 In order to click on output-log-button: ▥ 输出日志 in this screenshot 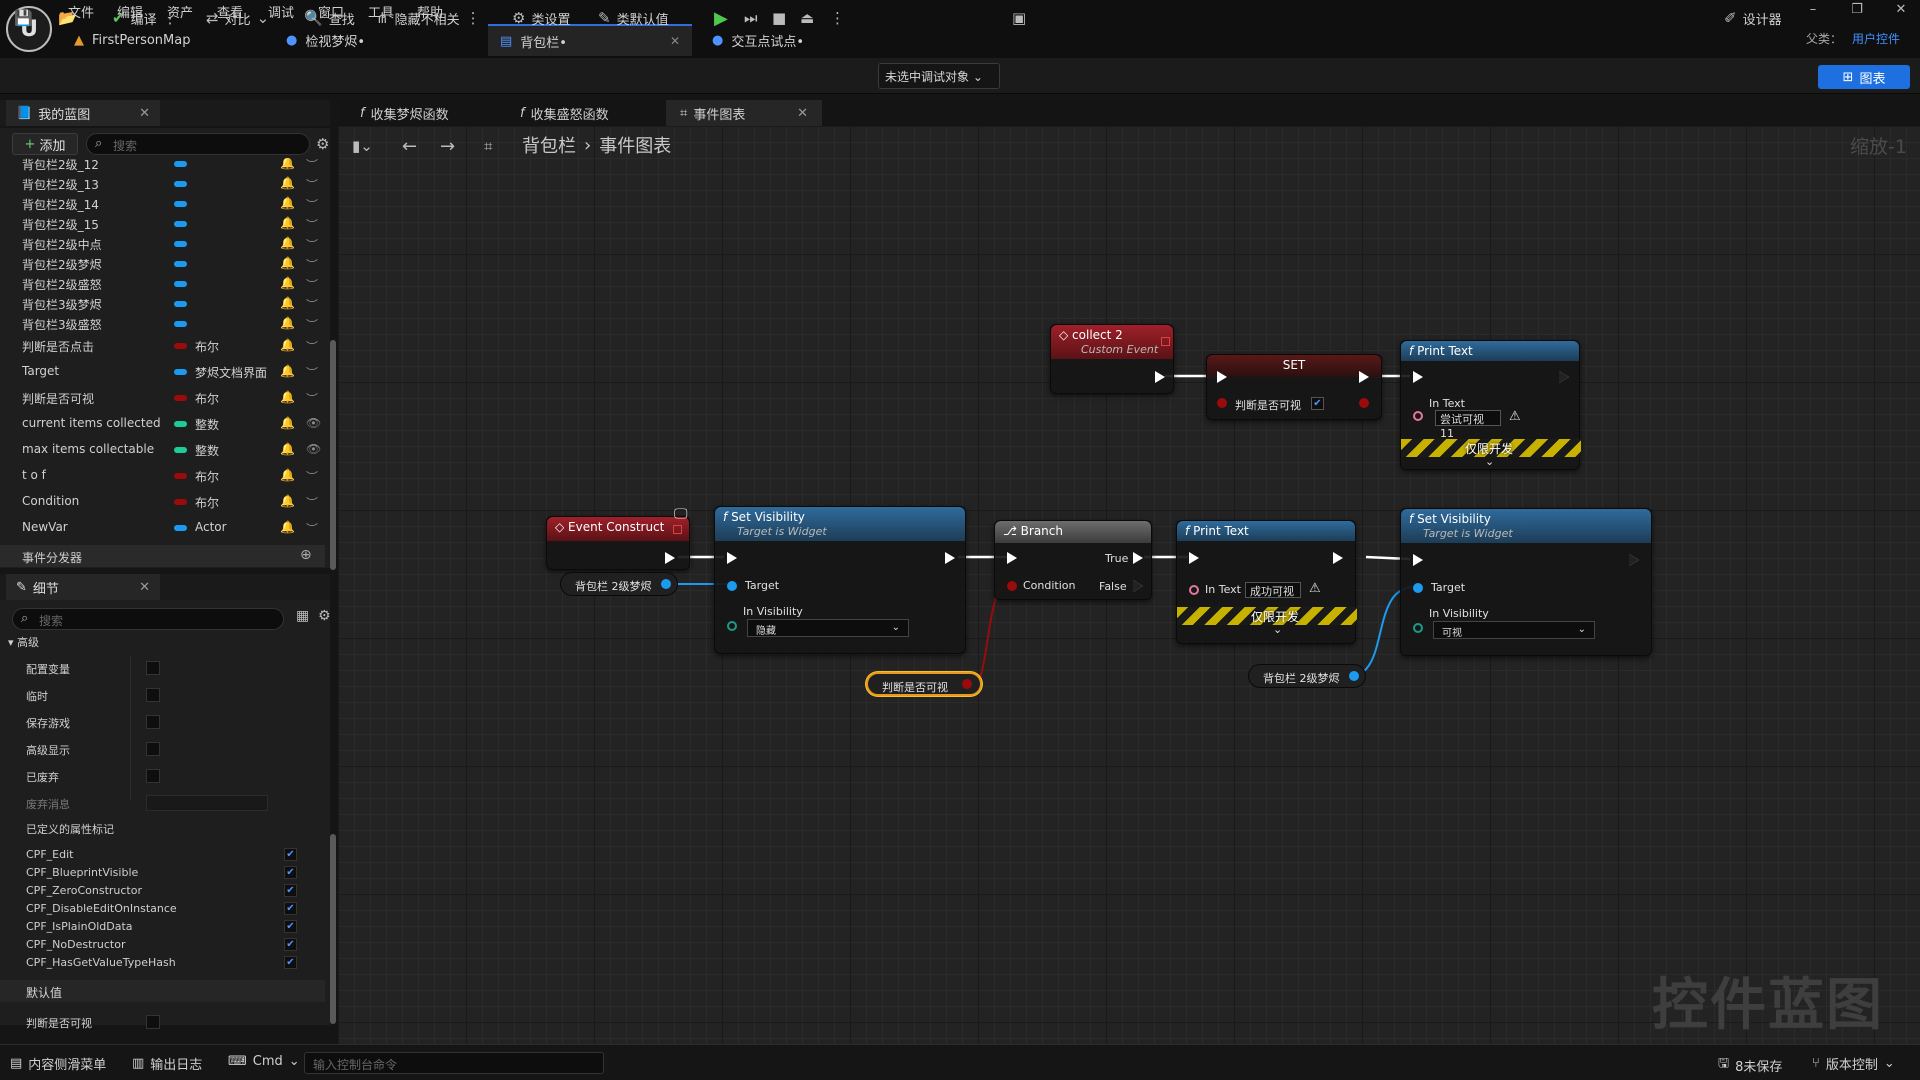, I will do `click(167, 1063)`.